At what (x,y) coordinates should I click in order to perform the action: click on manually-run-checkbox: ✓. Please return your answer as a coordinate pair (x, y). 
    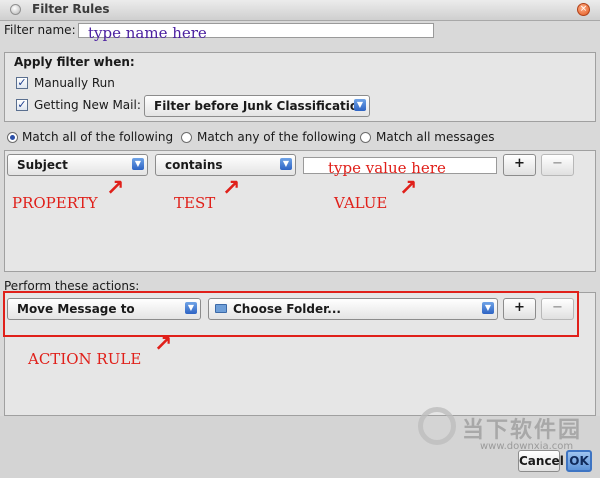
    Looking at the image, I should click on (22, 83).